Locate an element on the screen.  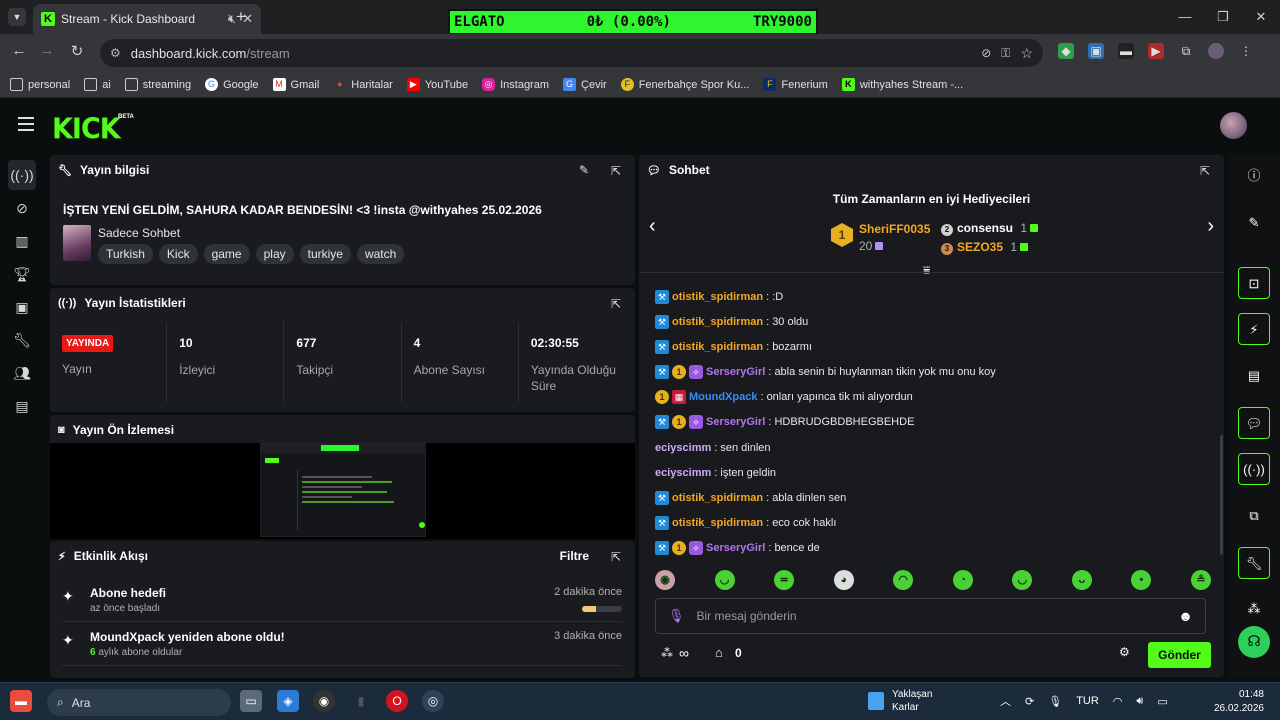
emote-icon: ≖ is located at coordinates (784, 580).